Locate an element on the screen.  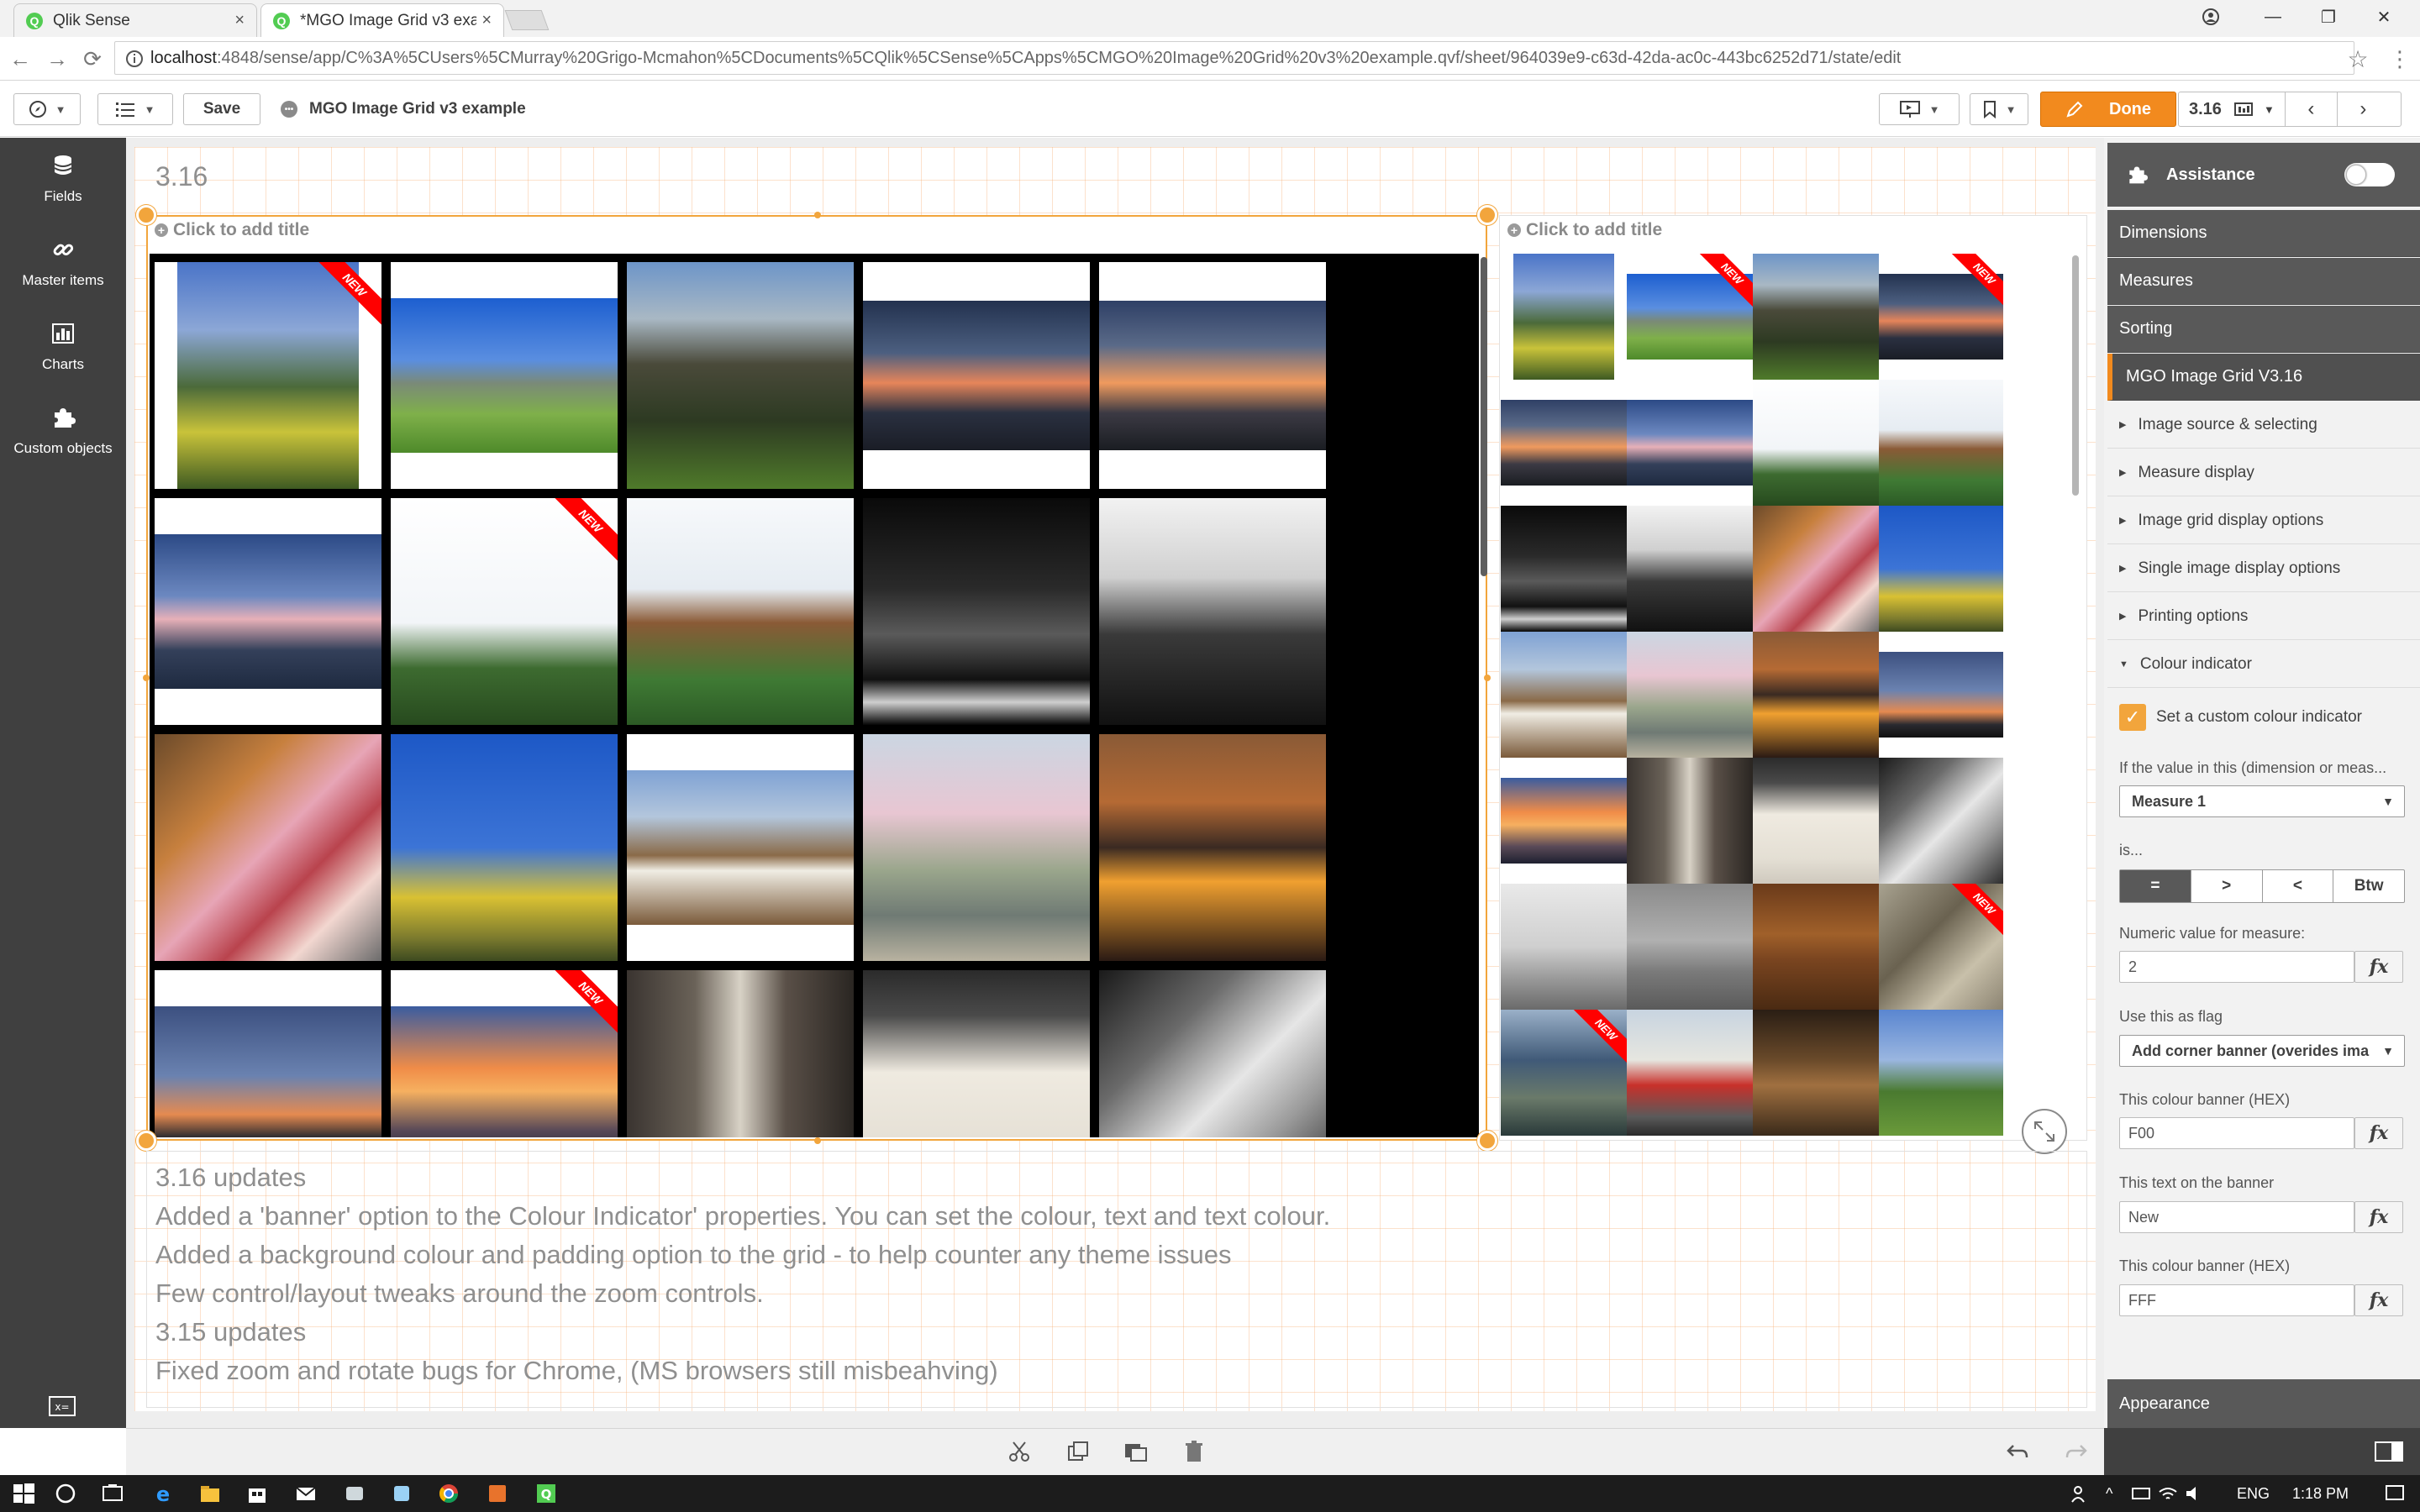
banner-colour-input: F00 is located at coordinates (2236, 1133).